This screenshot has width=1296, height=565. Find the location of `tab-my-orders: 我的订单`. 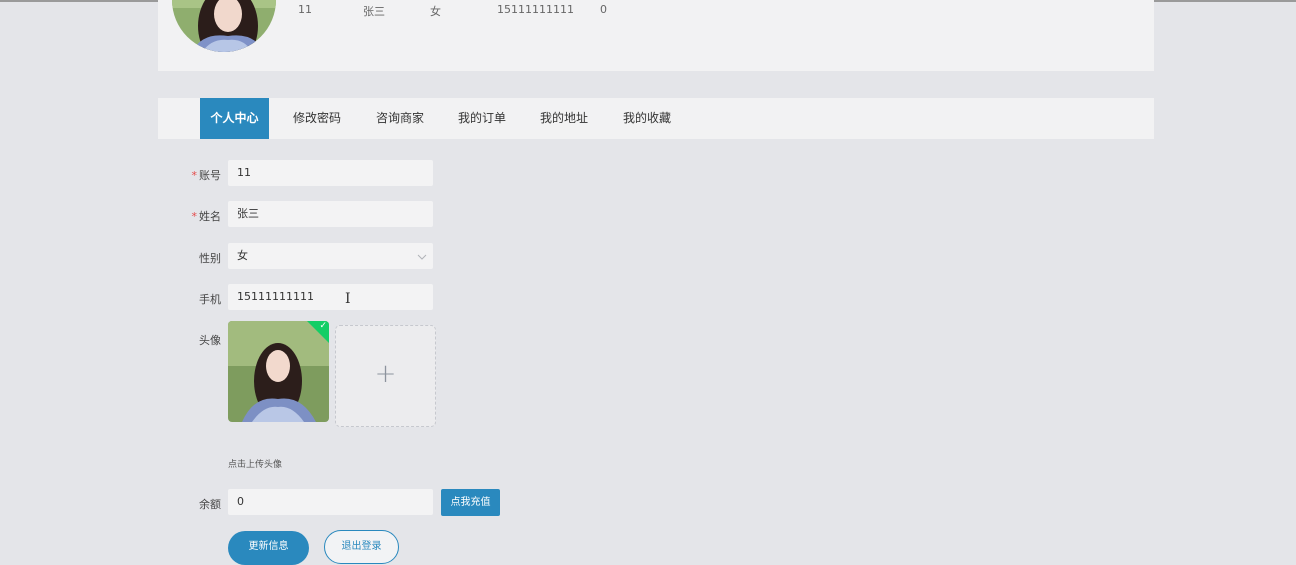

tab-my-orders: 我的订单 is located at coordinates (482, 118).